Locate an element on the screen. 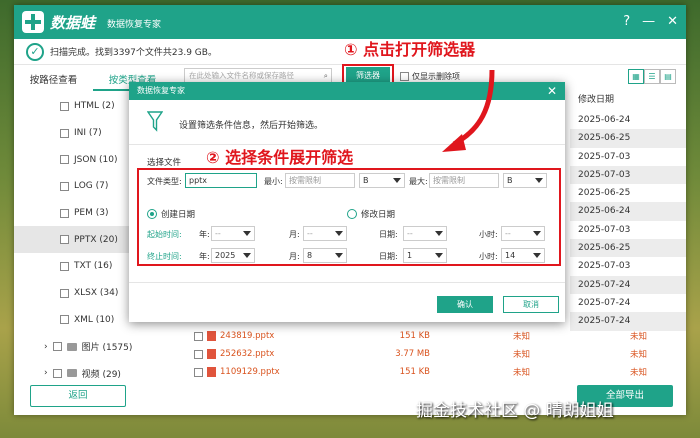  radio-created-label: 创建日期 is located at coordinates (178, 215).